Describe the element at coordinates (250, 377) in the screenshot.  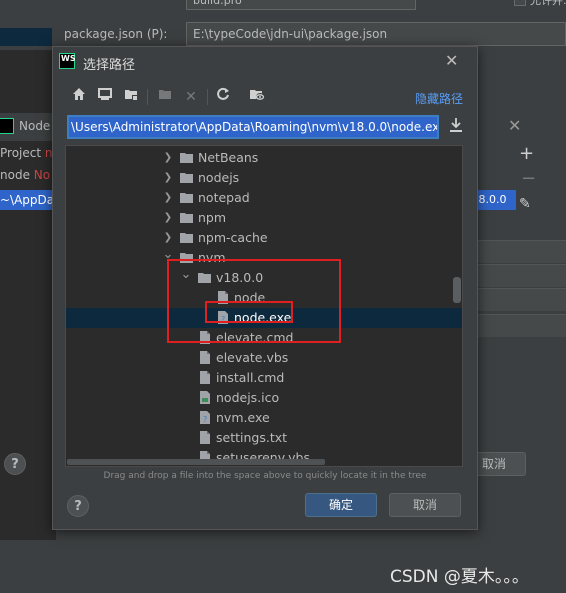
I see `tree-row-label: install.cmd` at that location.